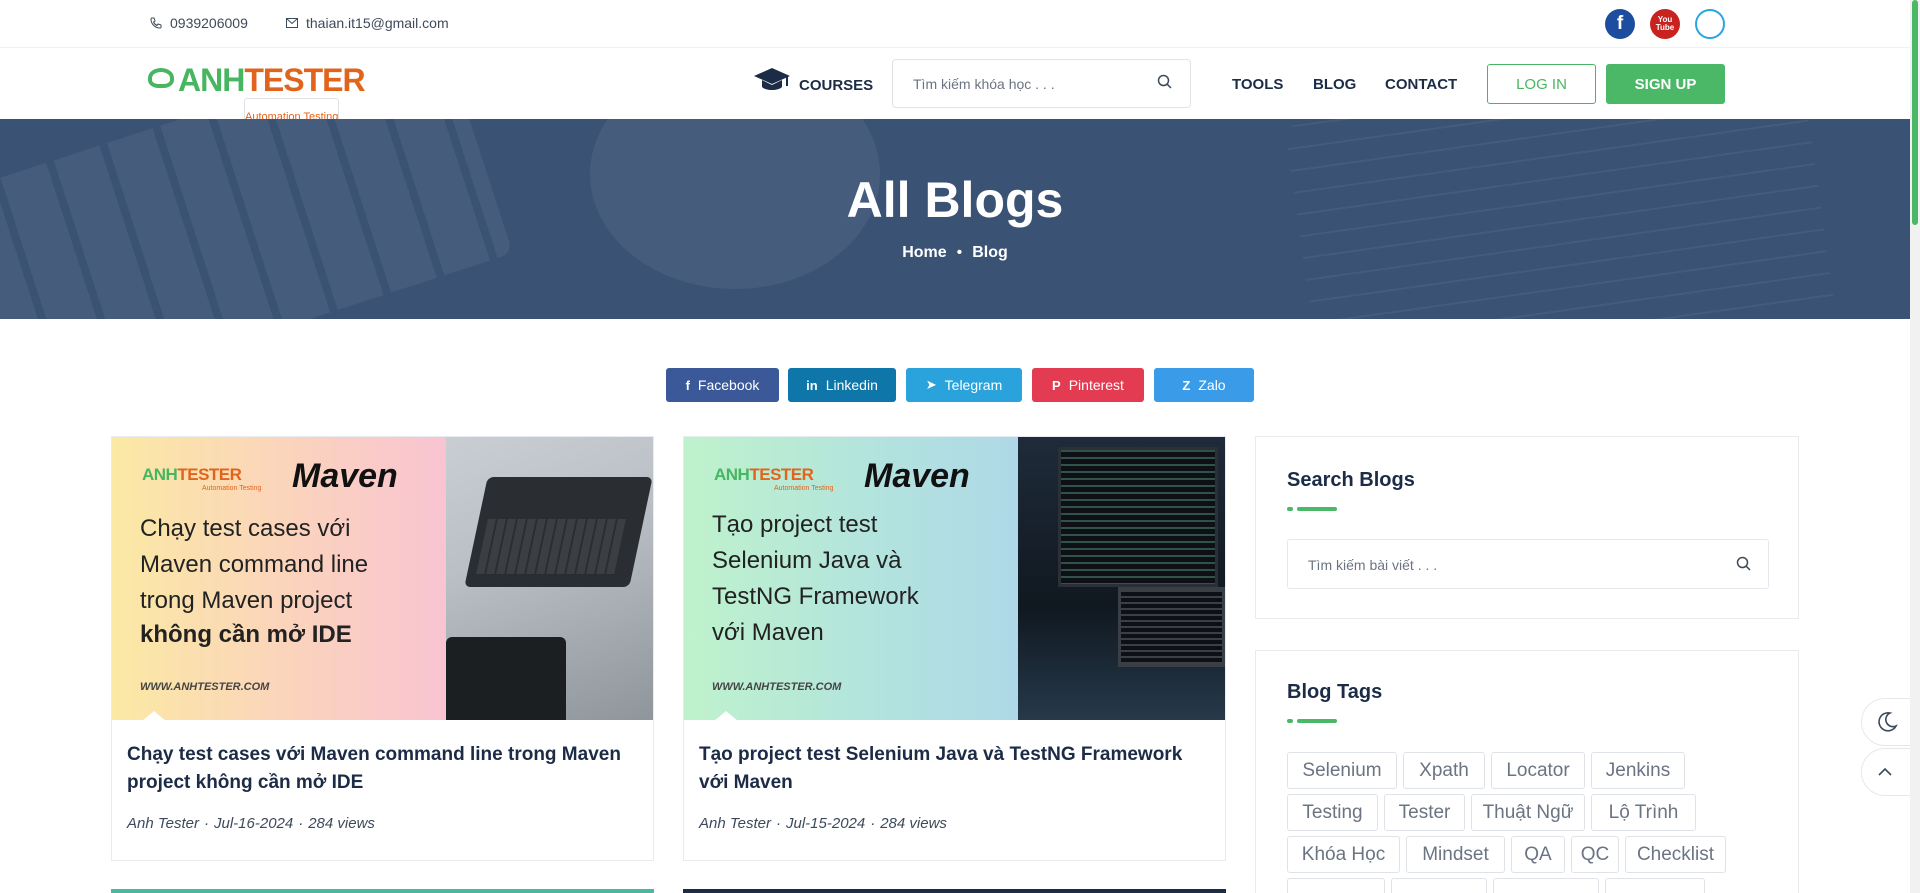  What do you see at coordinates (209, 23) in the screenshot?
I see `phone-number: 0939206009` at bounding box center [209, 23].